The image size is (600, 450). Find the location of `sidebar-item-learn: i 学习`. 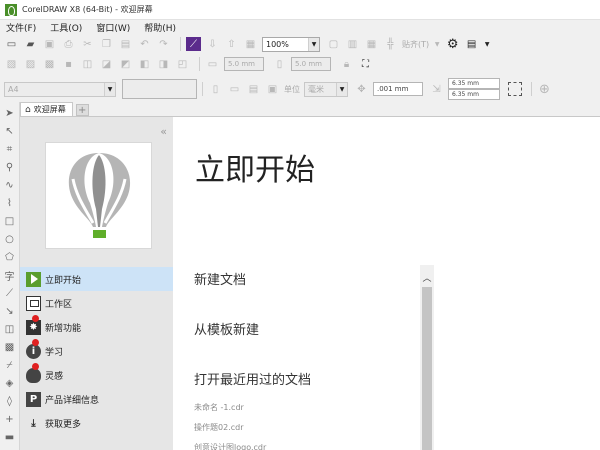

sidebar-item-learn: i 学习 is located at coordinates (96, 351).